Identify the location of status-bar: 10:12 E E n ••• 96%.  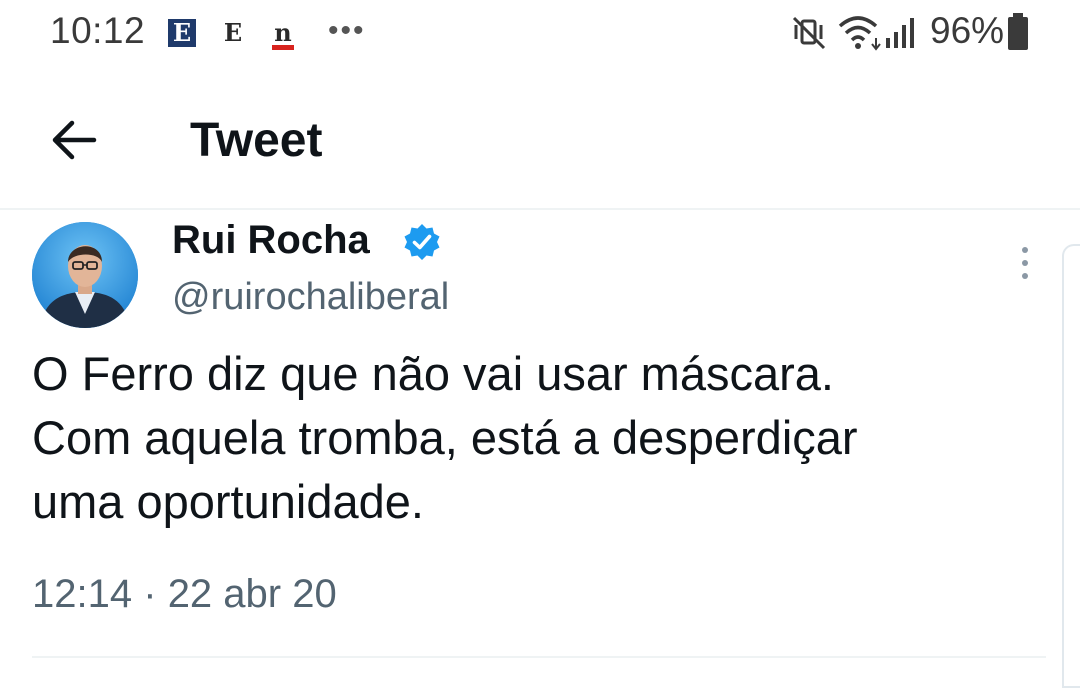
(540, 35).